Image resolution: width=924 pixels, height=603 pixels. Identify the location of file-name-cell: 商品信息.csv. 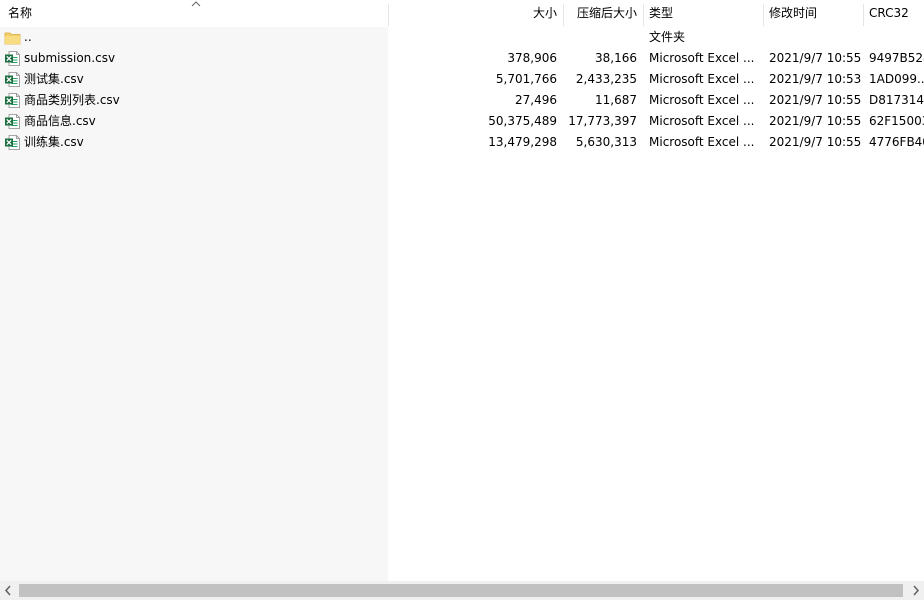
(196, 121).